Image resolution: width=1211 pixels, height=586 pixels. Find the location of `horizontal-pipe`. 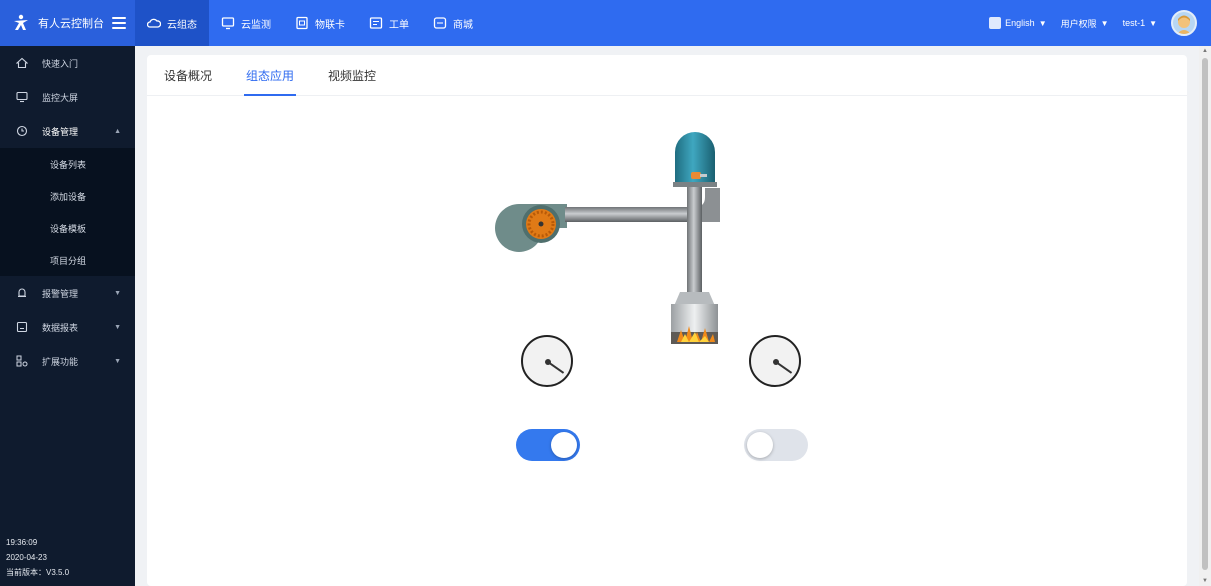

horizontal-pipe is located at coordinates (635, 214).